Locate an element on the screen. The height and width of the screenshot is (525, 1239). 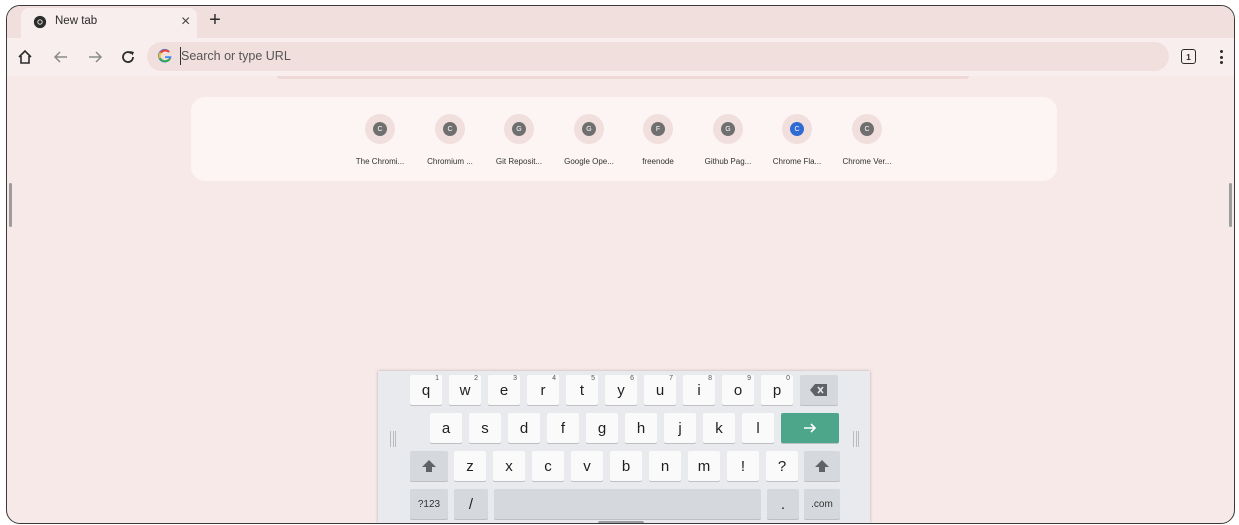
key-t: t5 is located at coordinates (582, 390).